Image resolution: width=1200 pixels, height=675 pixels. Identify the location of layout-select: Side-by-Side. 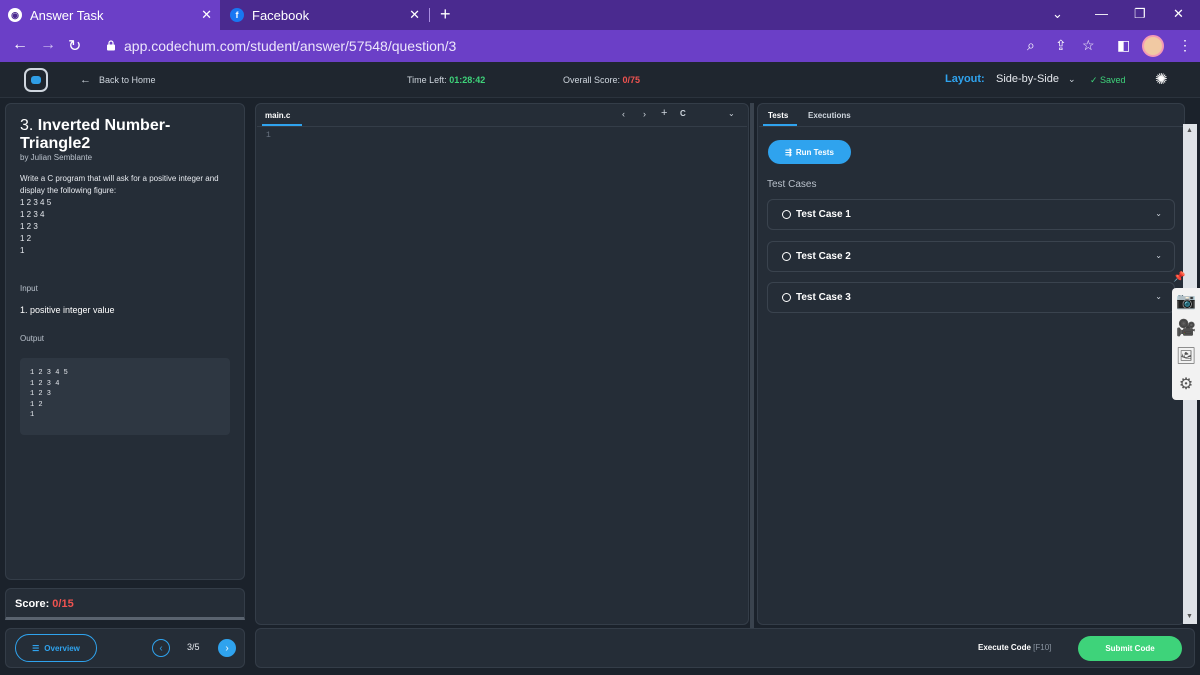
(1027, 79).